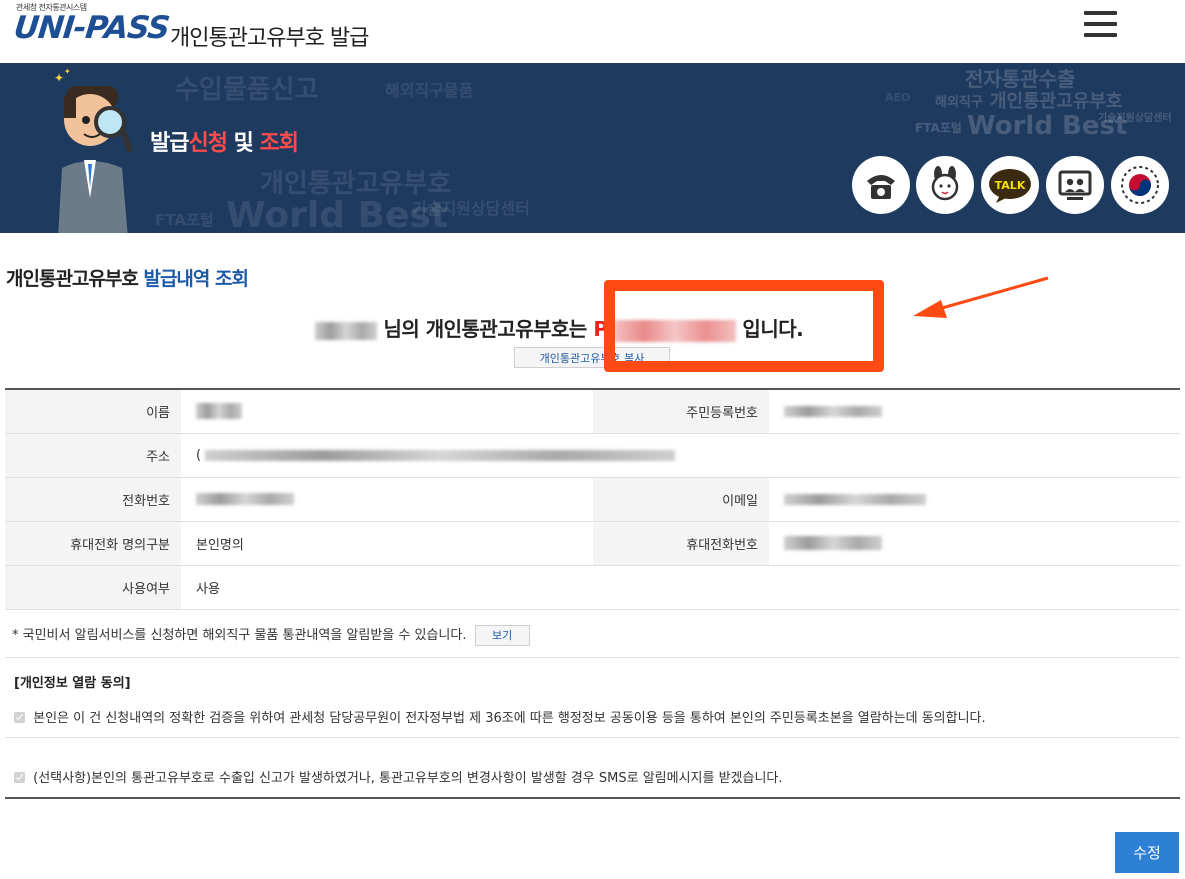 This screenshot has width=1185, height=879. What do you see at coordinates (93, 411) in the screenshot?
I see `name-label: 이름` at bounding box center [93, 411].